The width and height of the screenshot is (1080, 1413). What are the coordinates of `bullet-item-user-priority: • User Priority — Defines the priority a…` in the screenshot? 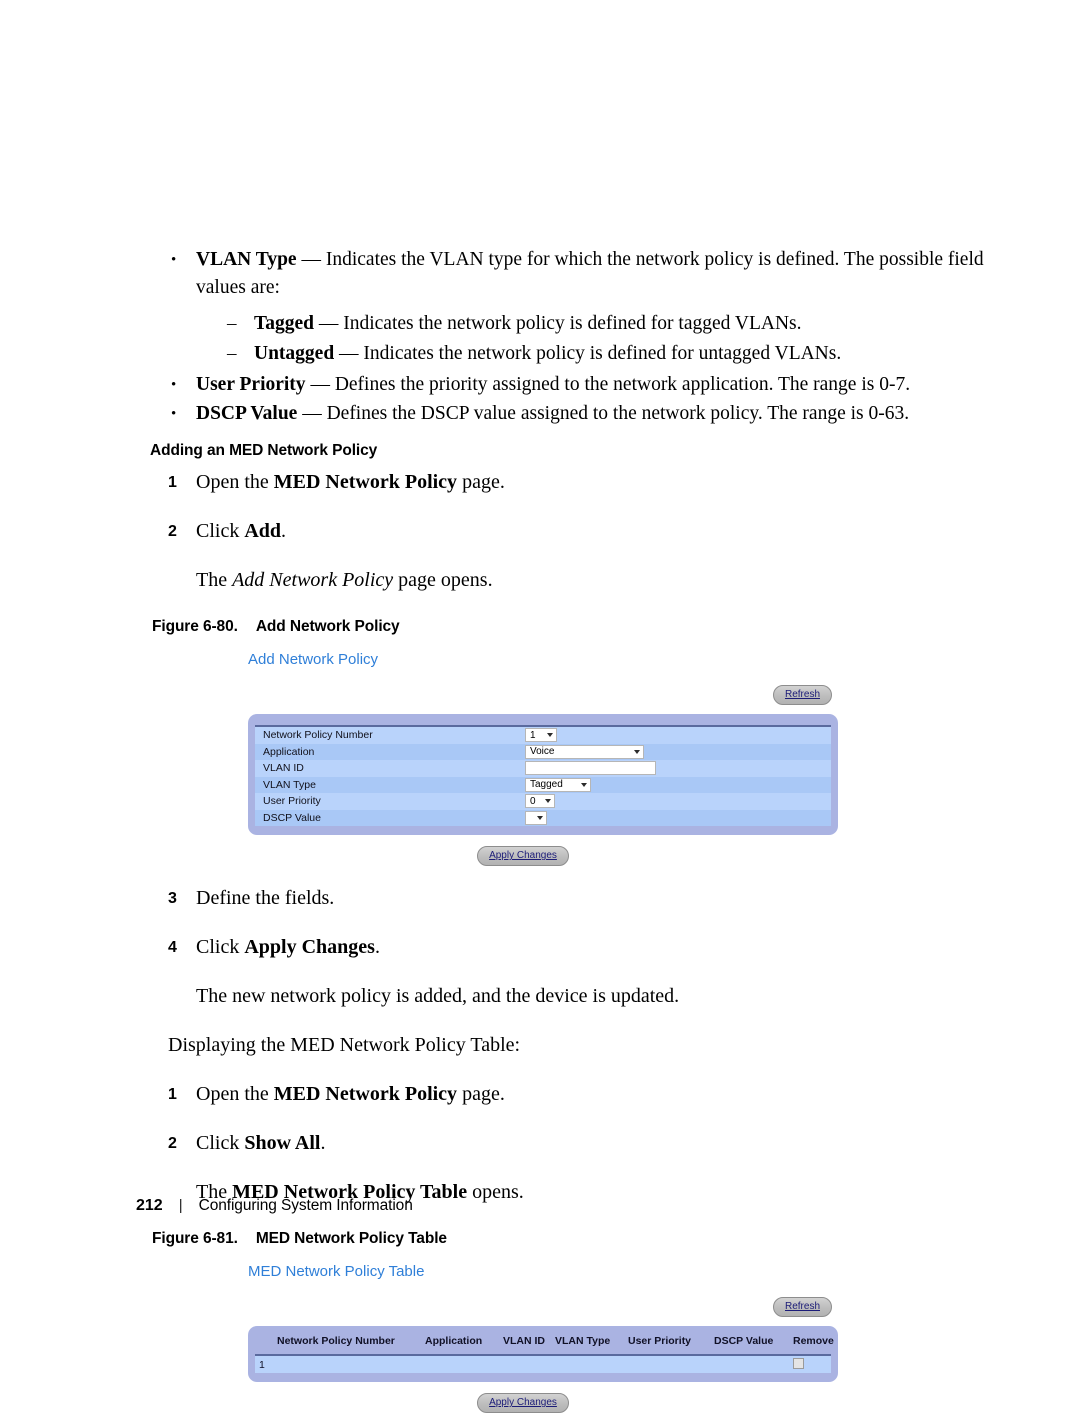 It's located at (540, 385).